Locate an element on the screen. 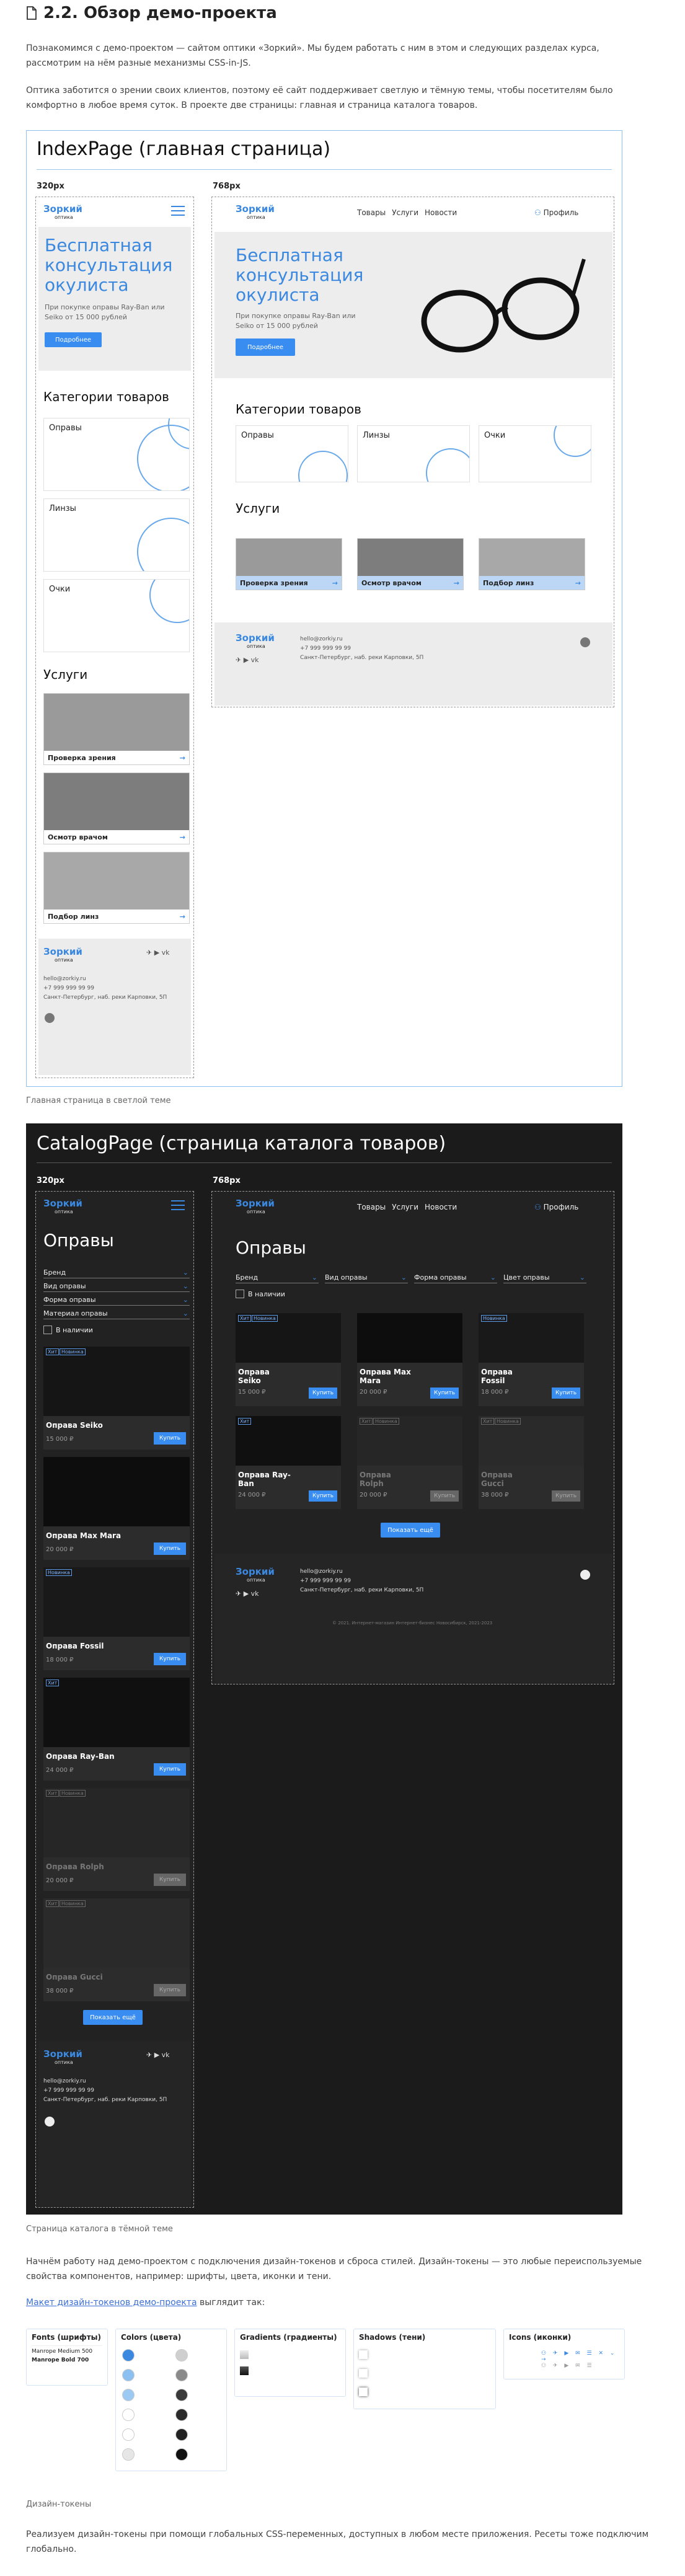 This screenshot has height=2576, width=685. product-card-rolph: Хит Новинка Оправа Rolph 20 000 ₽ Купить is located at coordinates (116, 1839).